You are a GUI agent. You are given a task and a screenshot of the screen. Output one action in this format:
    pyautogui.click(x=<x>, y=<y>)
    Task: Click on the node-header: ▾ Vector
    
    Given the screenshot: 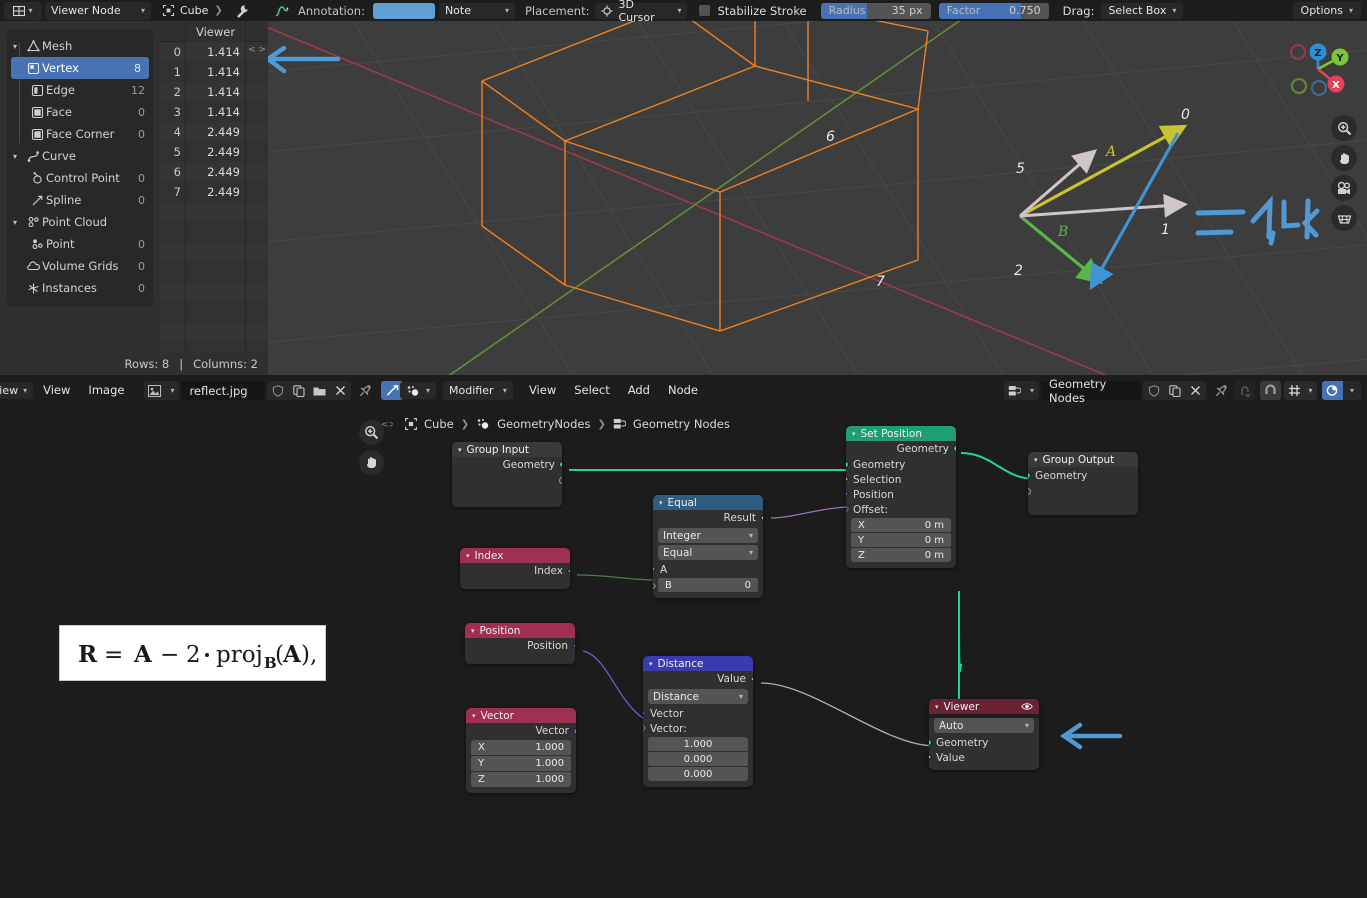 What is the action you would take?
    pyautogui.click(x=521, y=715)
    